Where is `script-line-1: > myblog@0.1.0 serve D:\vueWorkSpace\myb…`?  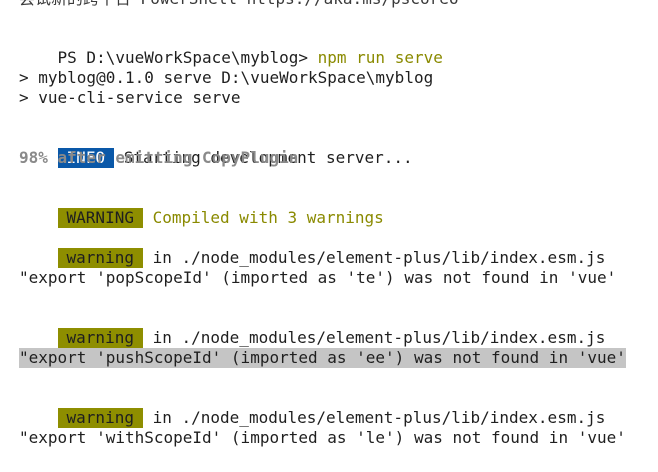
script-line-1: > myblog@0.1.0 serve D:\vueWorkSpace\myb… is located at coordinates (226, 77).